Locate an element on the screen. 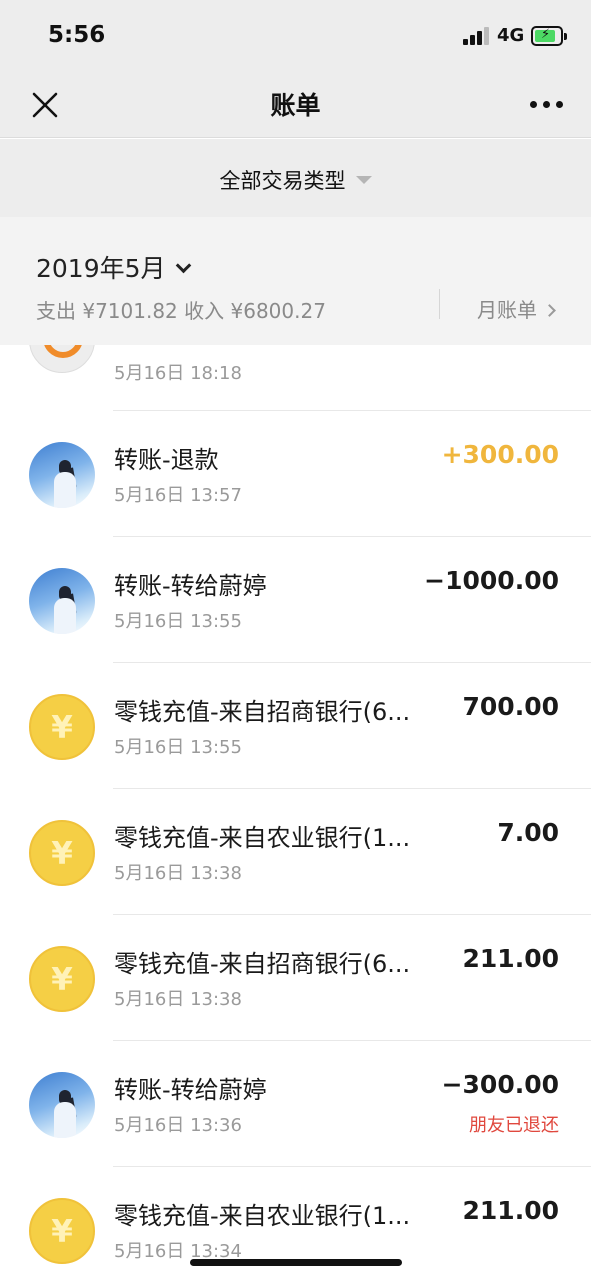 This screenshot has width=591, height=1280. chevron-down-icon is located at coordinates (183, 265).